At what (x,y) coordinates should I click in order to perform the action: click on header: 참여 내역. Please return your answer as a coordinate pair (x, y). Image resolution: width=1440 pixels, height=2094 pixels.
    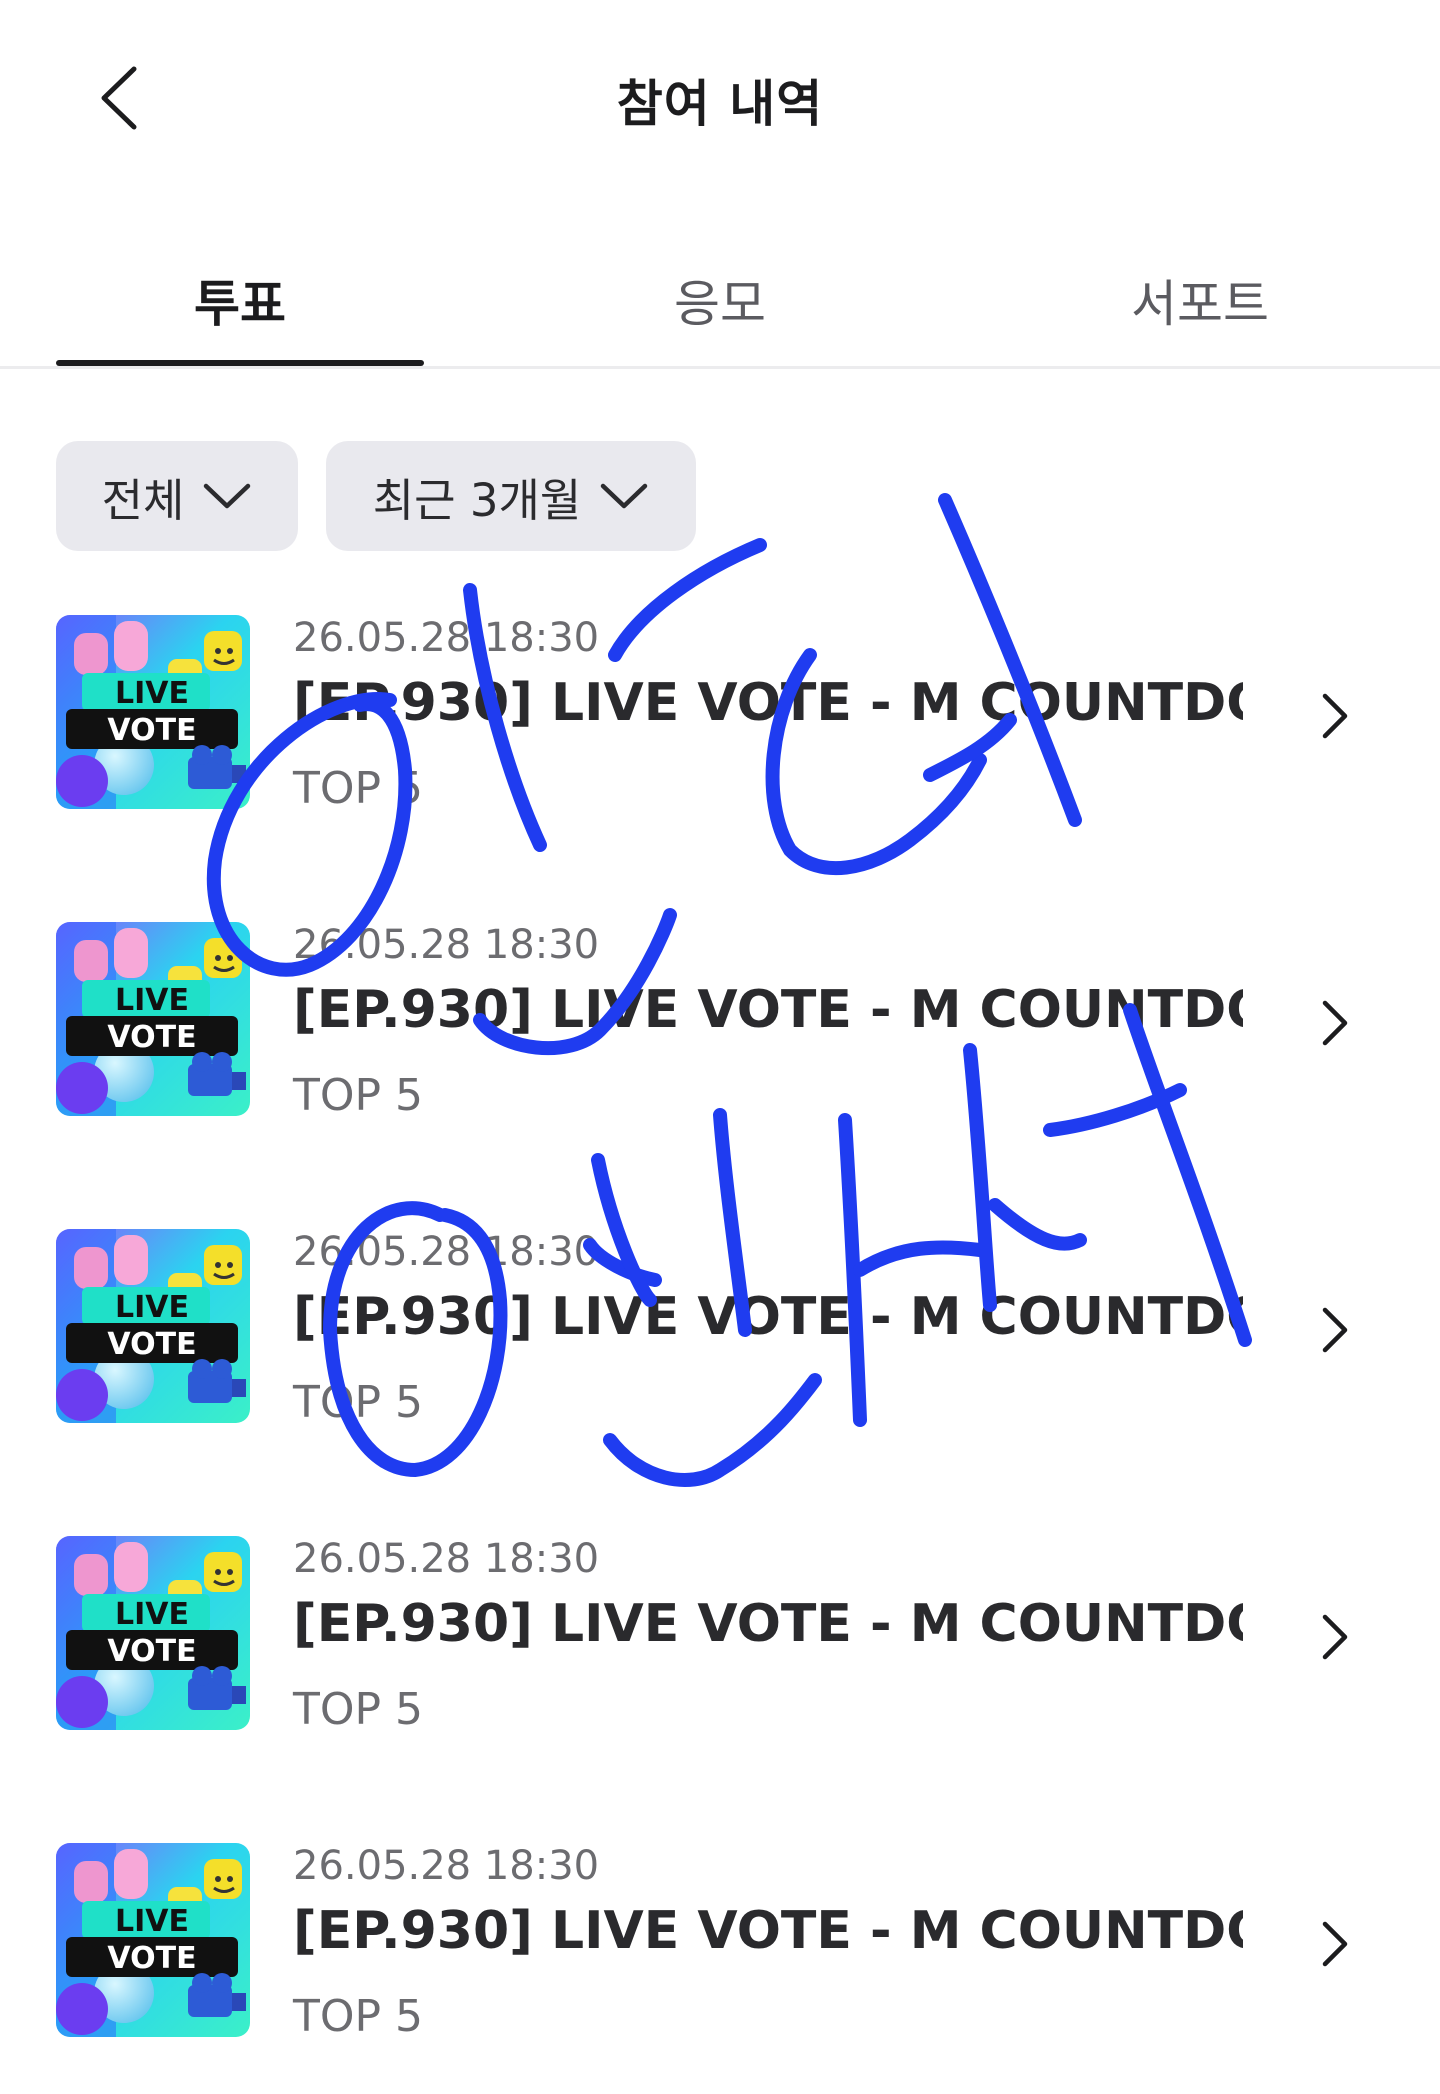
    Looking at the image, I should click on (720, 98).